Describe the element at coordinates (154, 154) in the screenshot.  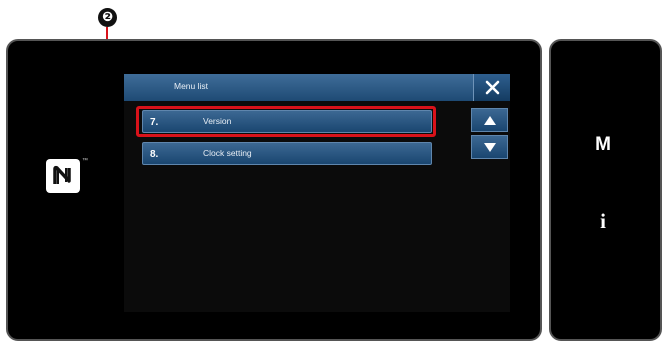
I see `menu-item-number: 8.` at that location.